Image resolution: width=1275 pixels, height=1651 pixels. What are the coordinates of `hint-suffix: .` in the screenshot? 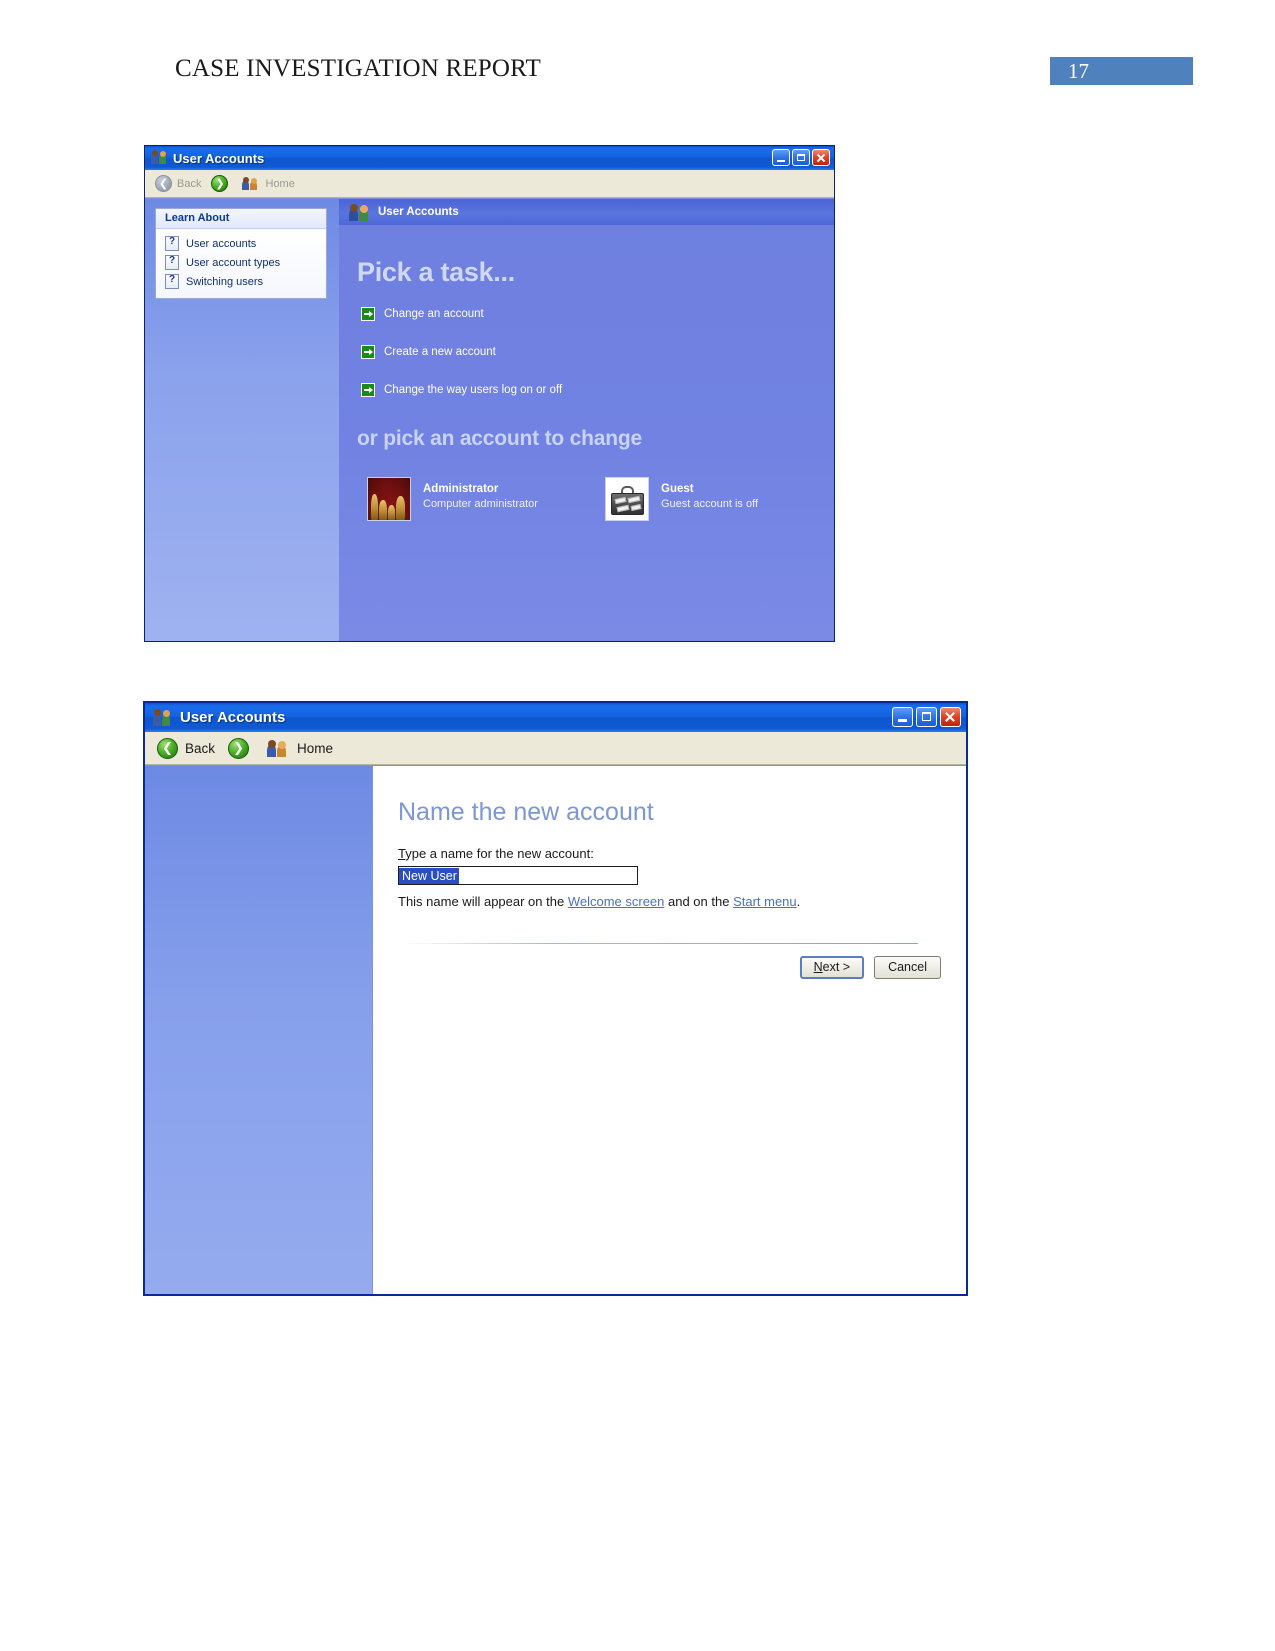 It's located at (798, 901).